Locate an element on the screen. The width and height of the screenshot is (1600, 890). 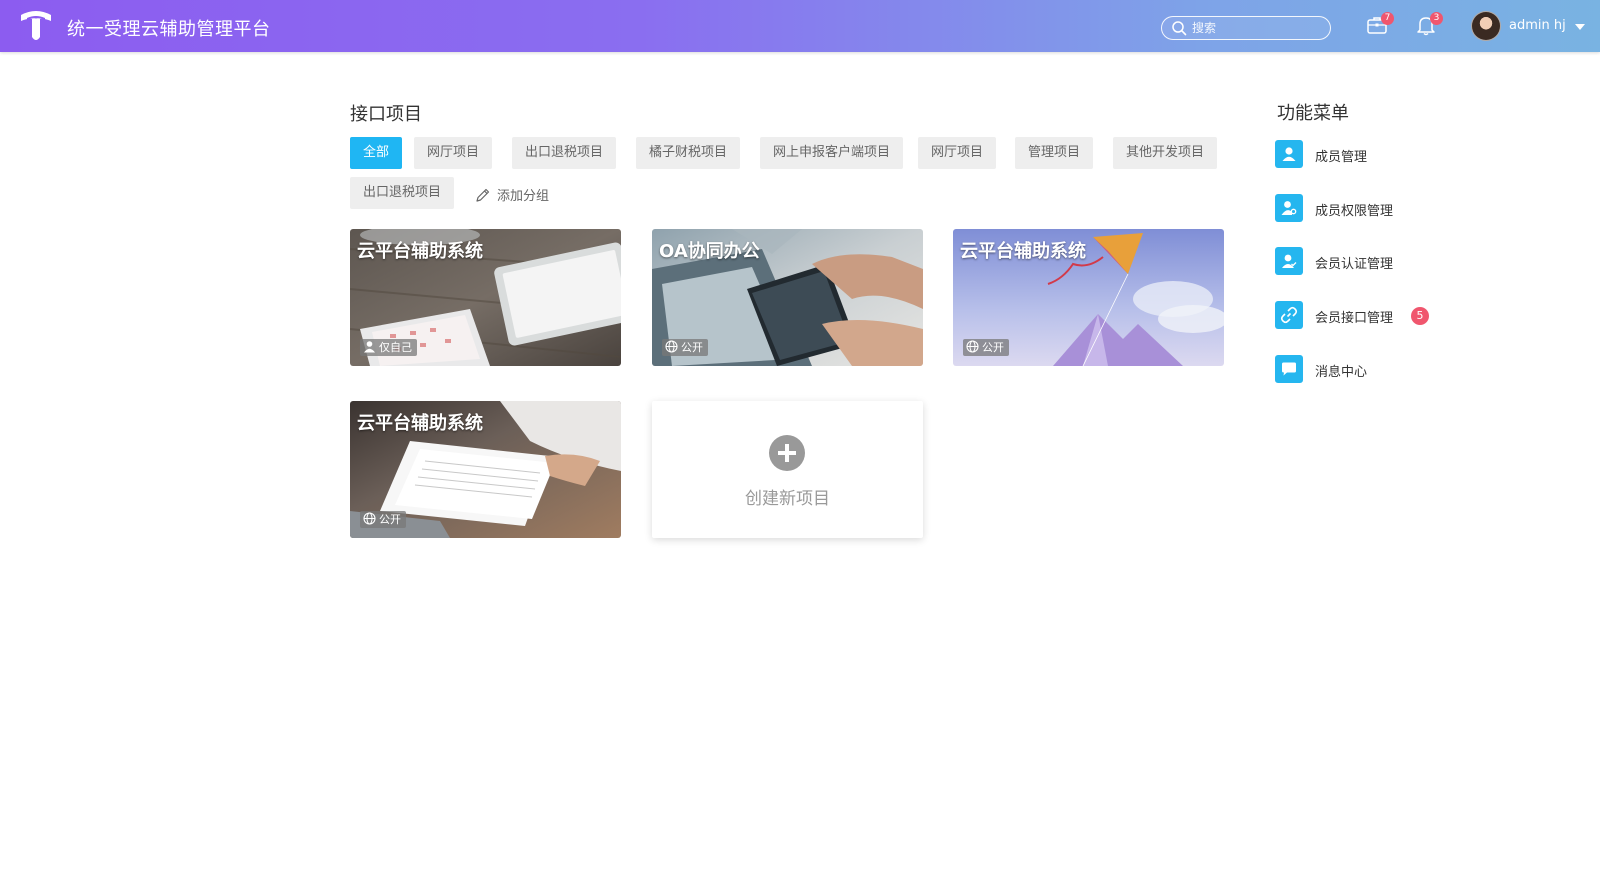
add-group-label: 添加分组 is located at coordinates (523, 196).